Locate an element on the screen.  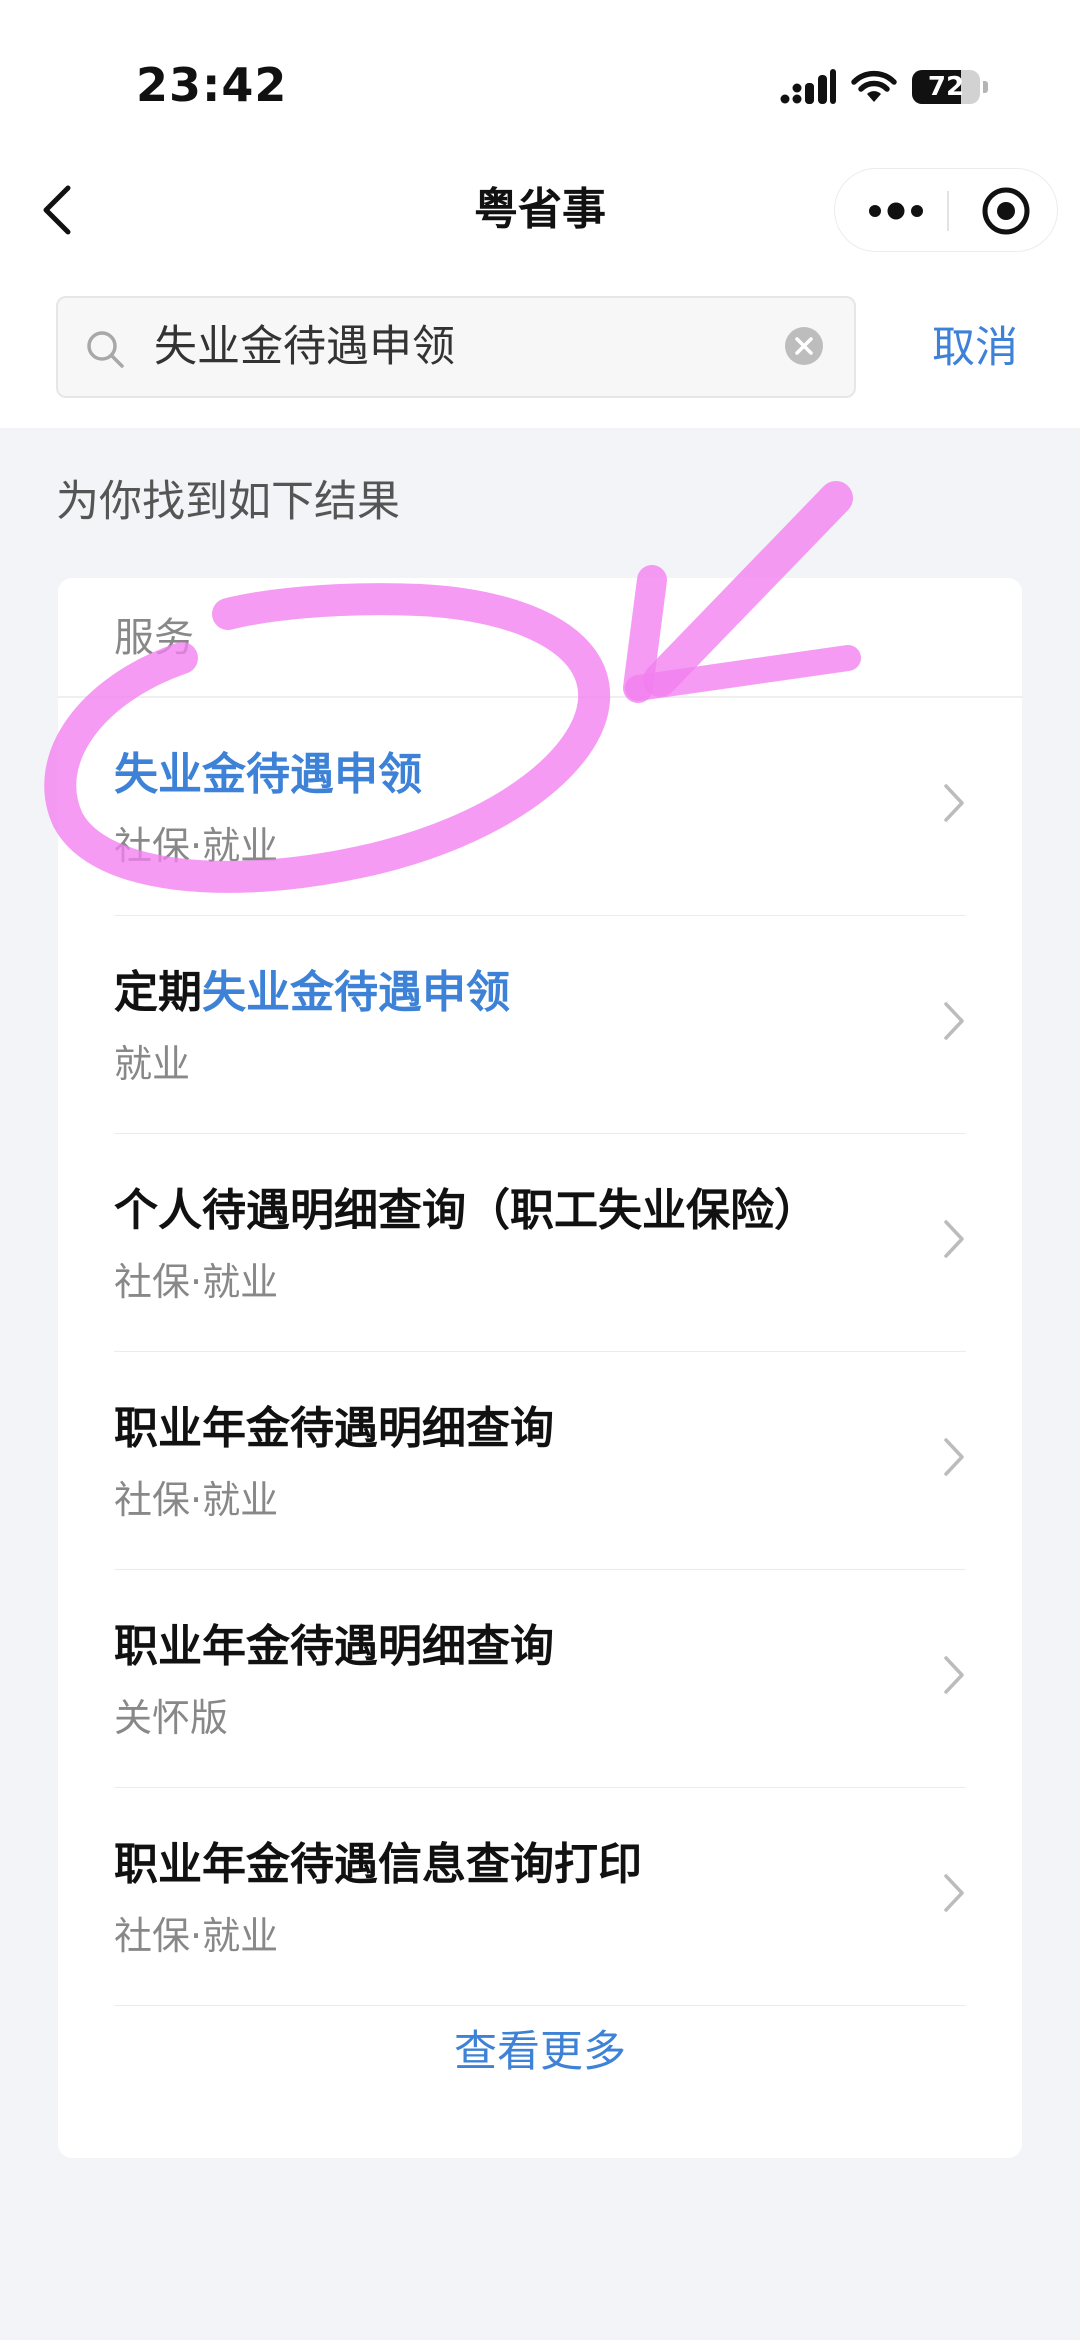
title-plain: 个人待遇明细查询（职工失业保险） is located at coordinates (466, 1210).